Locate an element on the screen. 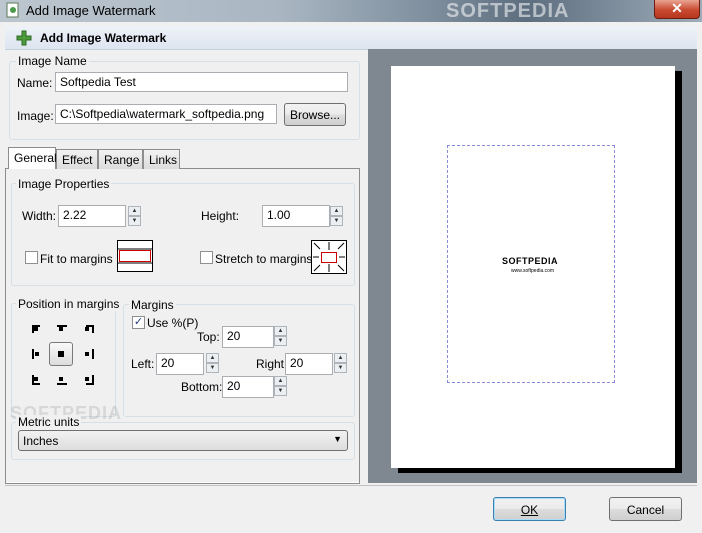  cancel-button-label: Cancel is located at coordinates (645, 510).